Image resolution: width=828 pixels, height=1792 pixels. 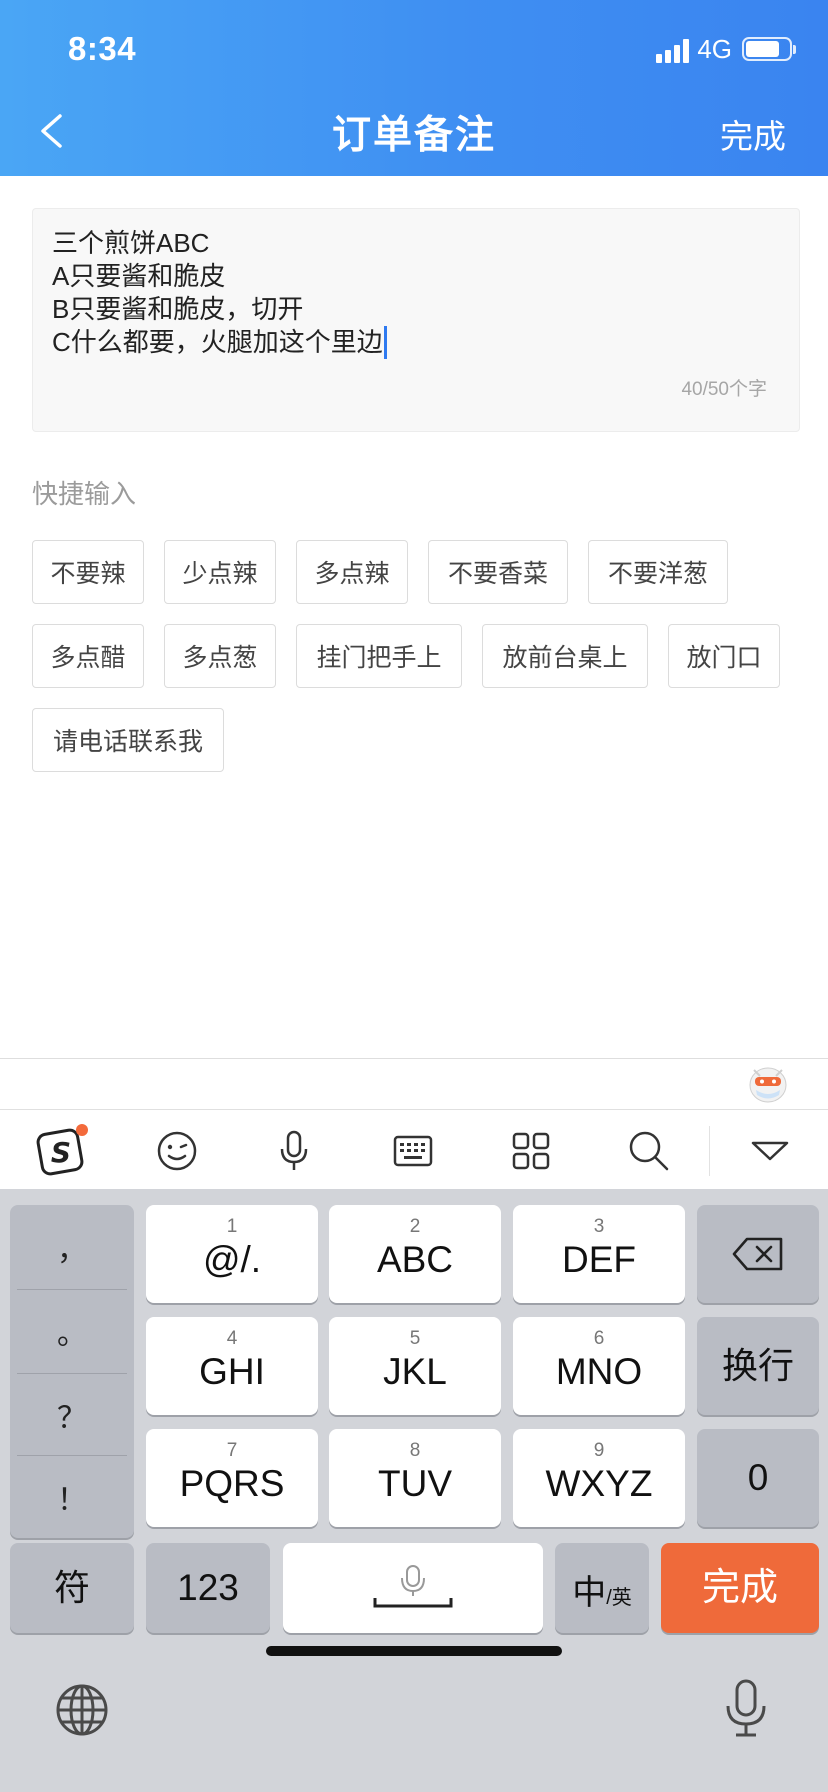 I want to click on language-toggle-key: 中/英, so click(x=602, y=1588).